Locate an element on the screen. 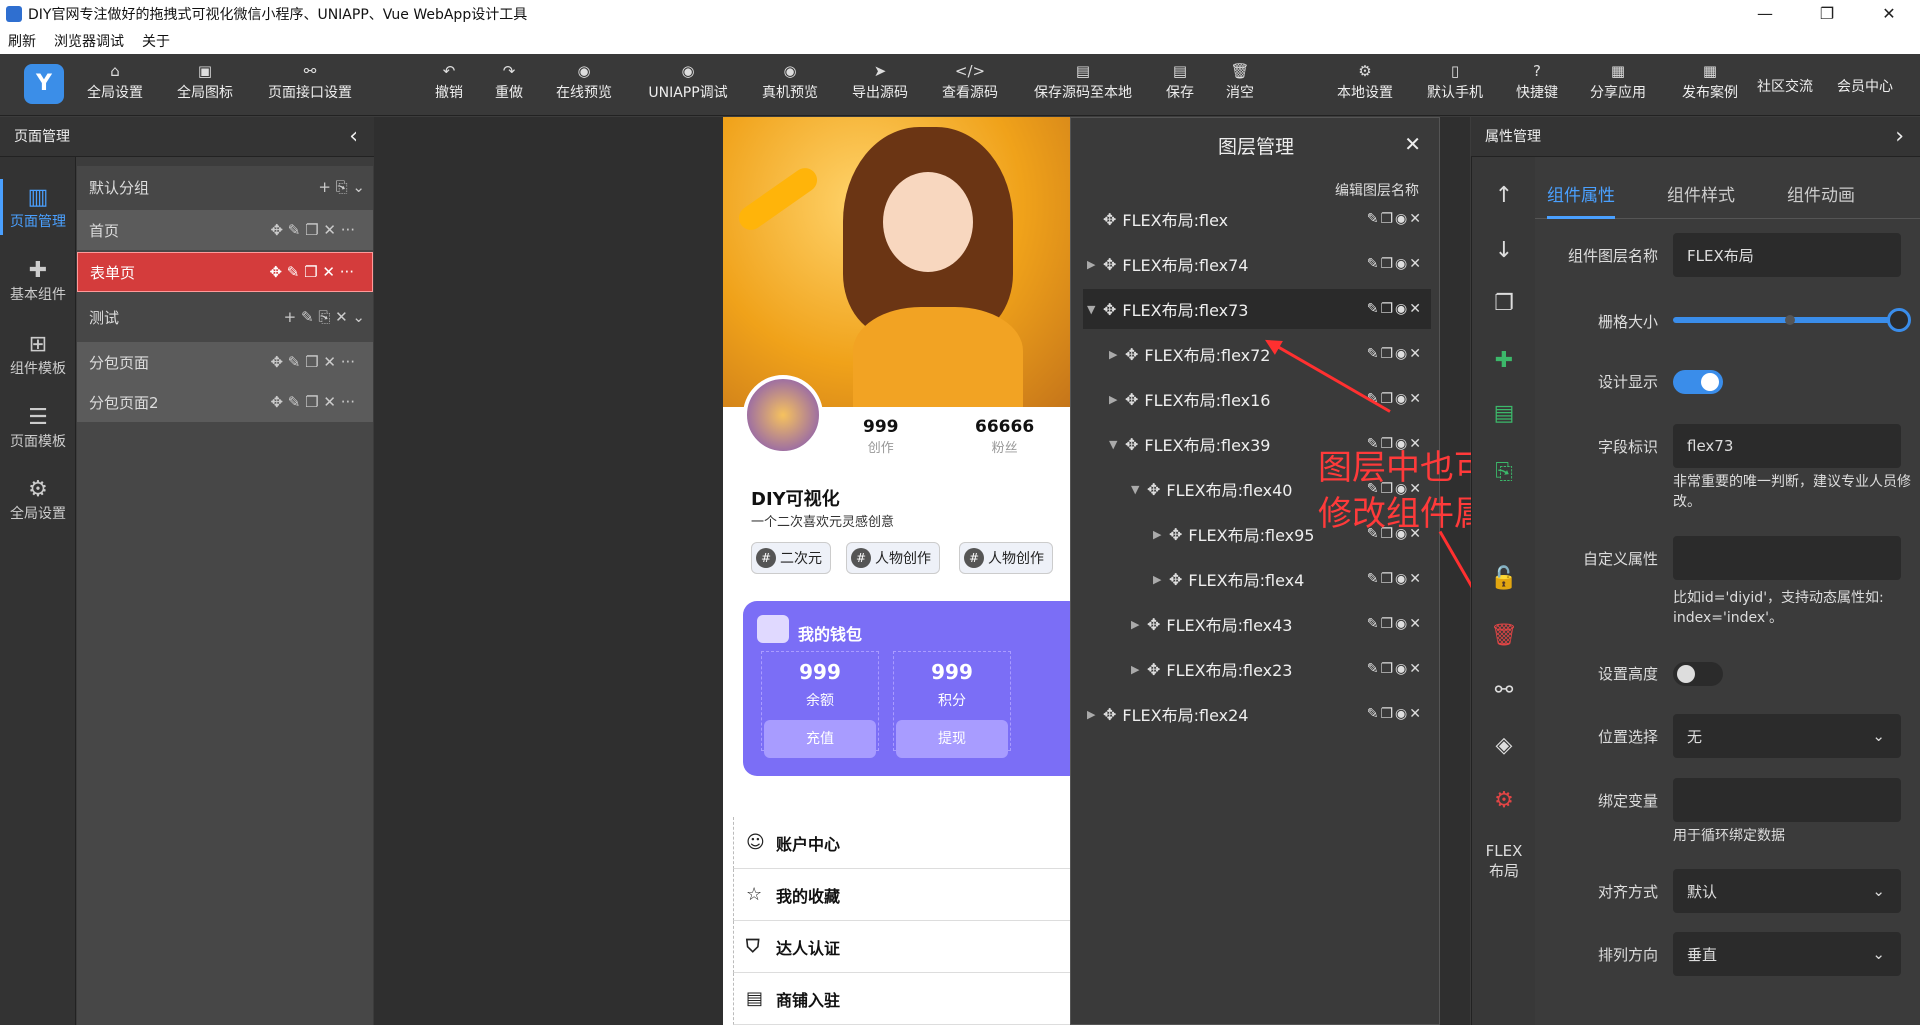  global-settings-button: ⌂ 全局设置 is located at coordinates (115, 82).